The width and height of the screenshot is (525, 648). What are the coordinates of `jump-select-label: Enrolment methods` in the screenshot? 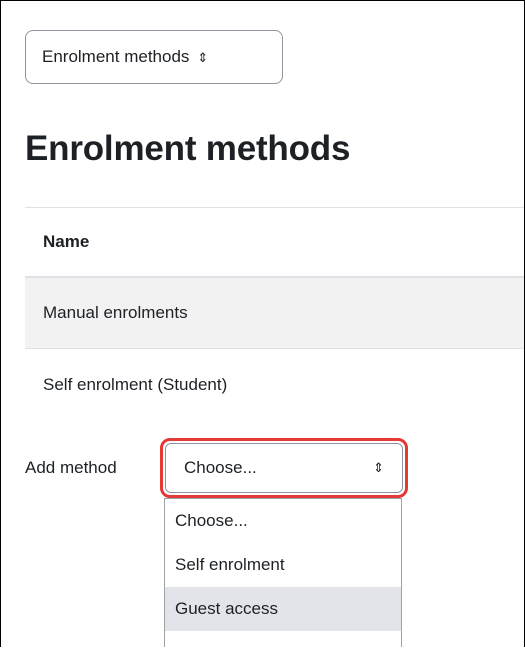 It's located at (116, 56).